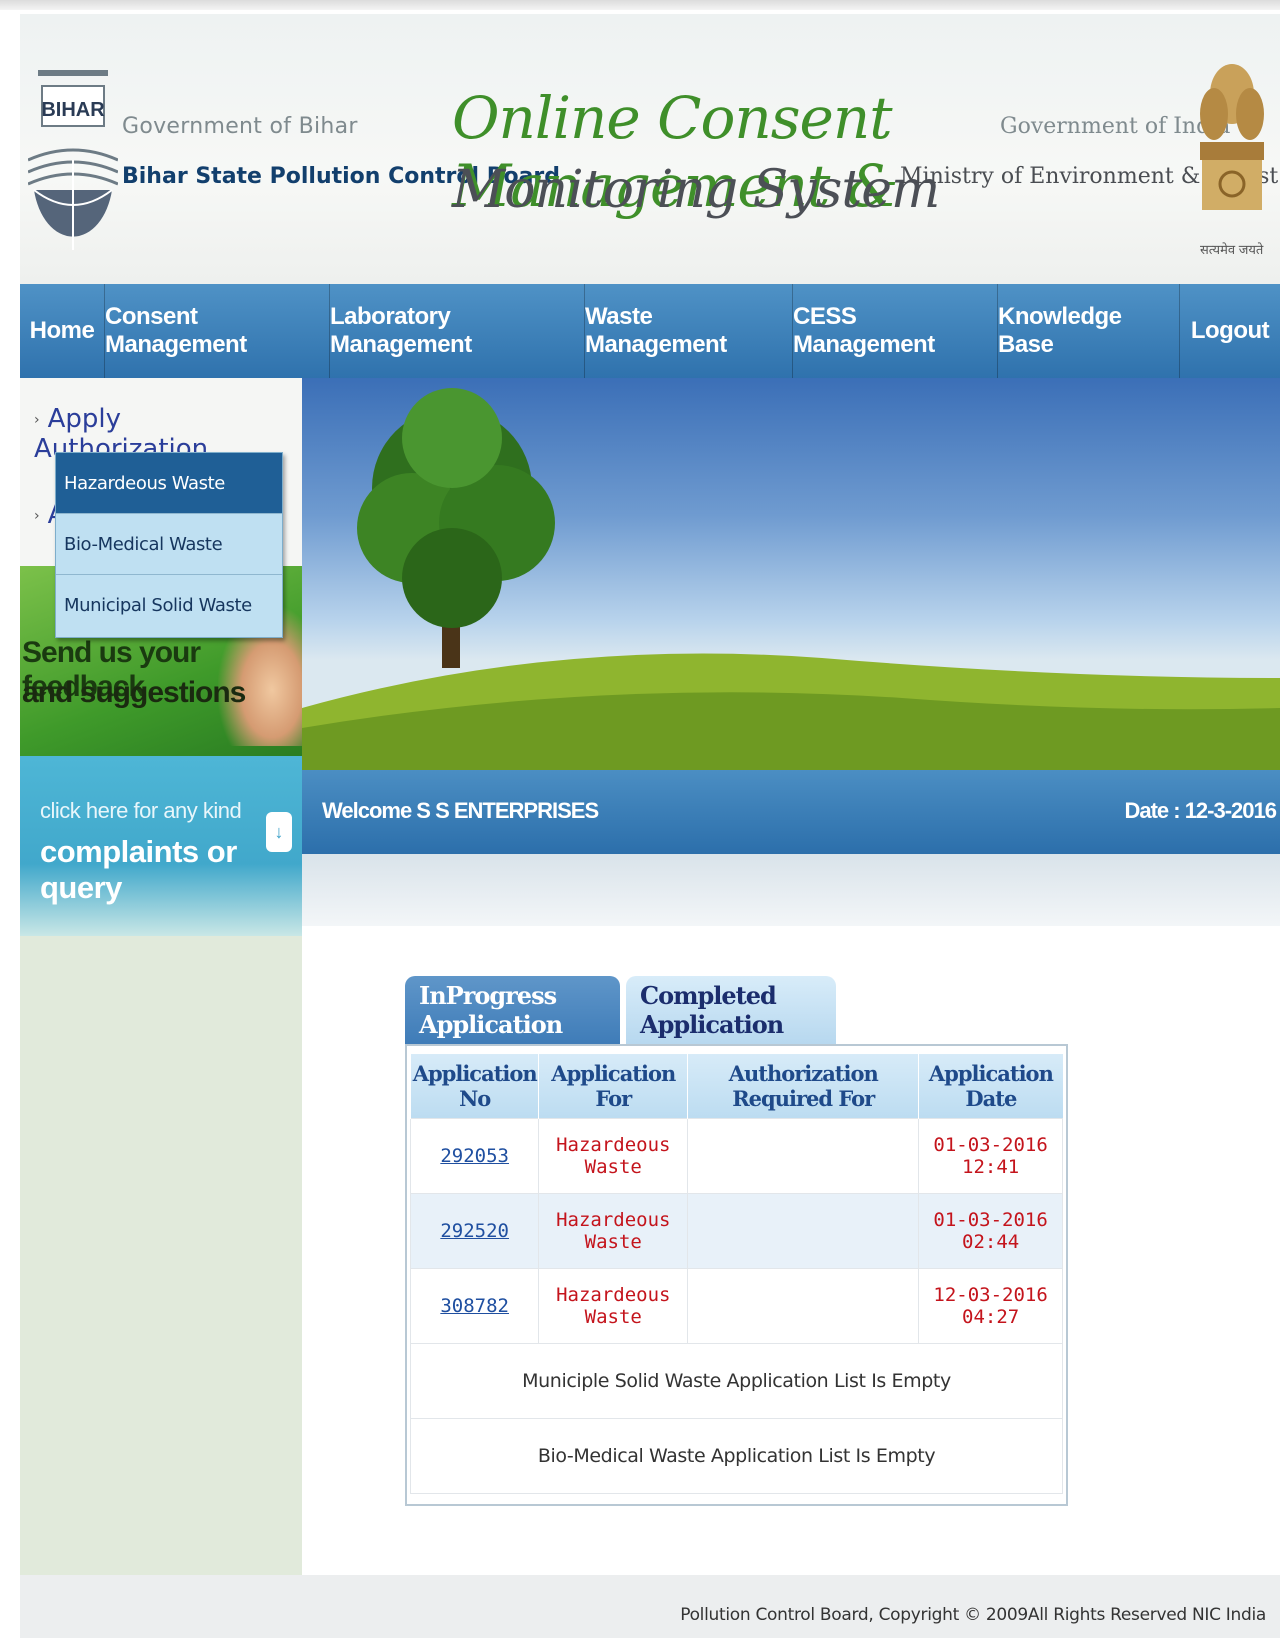 The height and width of the screenshot is (1638, 1280). I want to click on application-date-cell: 12-03-2016 04:27, so click(990, 1305).